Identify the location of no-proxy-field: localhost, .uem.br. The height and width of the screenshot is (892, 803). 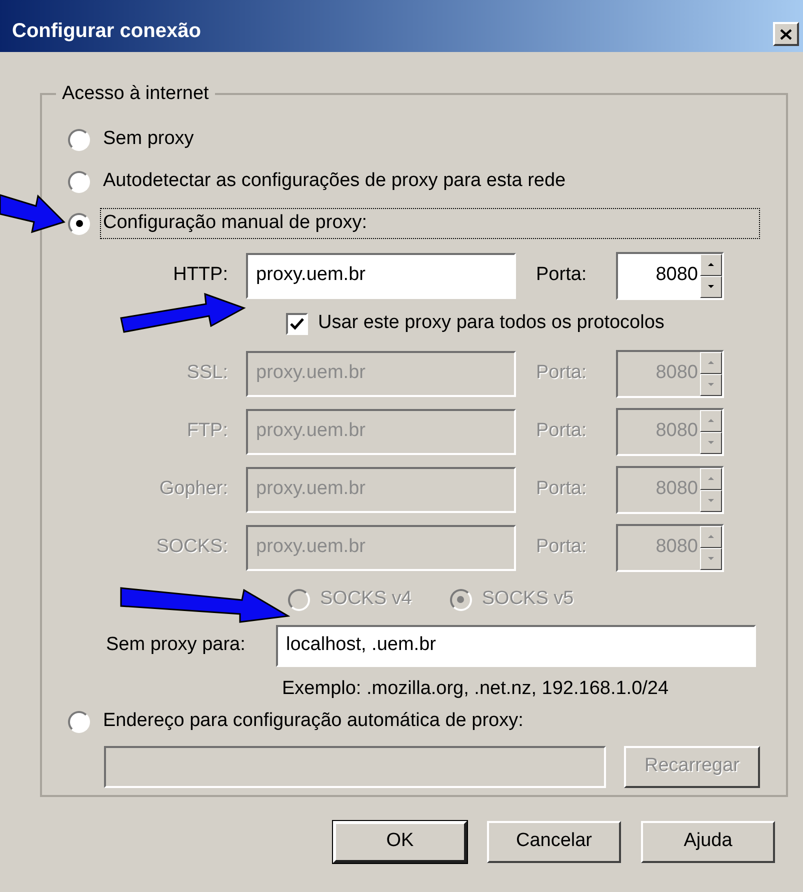
(516, 645).